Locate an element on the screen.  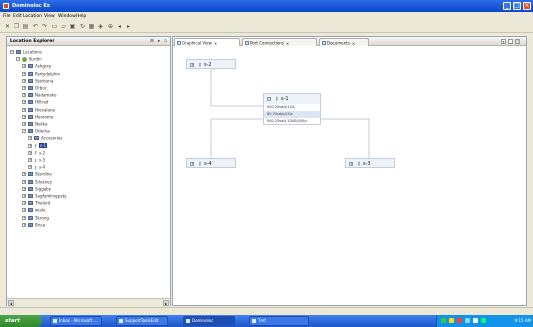
tray-alert-icon is located at coordinates (459, 320).